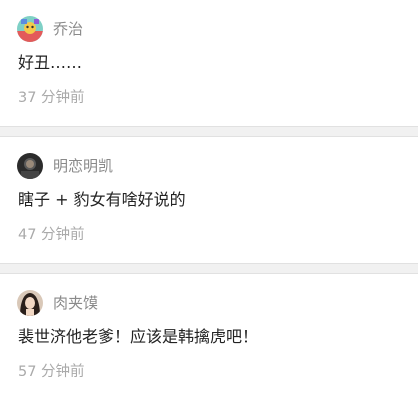  What do you see at coordinates (30, 303) in the screenshot?
I see `woman-portrait-avatar-icon` at bounding box center [30, 303].